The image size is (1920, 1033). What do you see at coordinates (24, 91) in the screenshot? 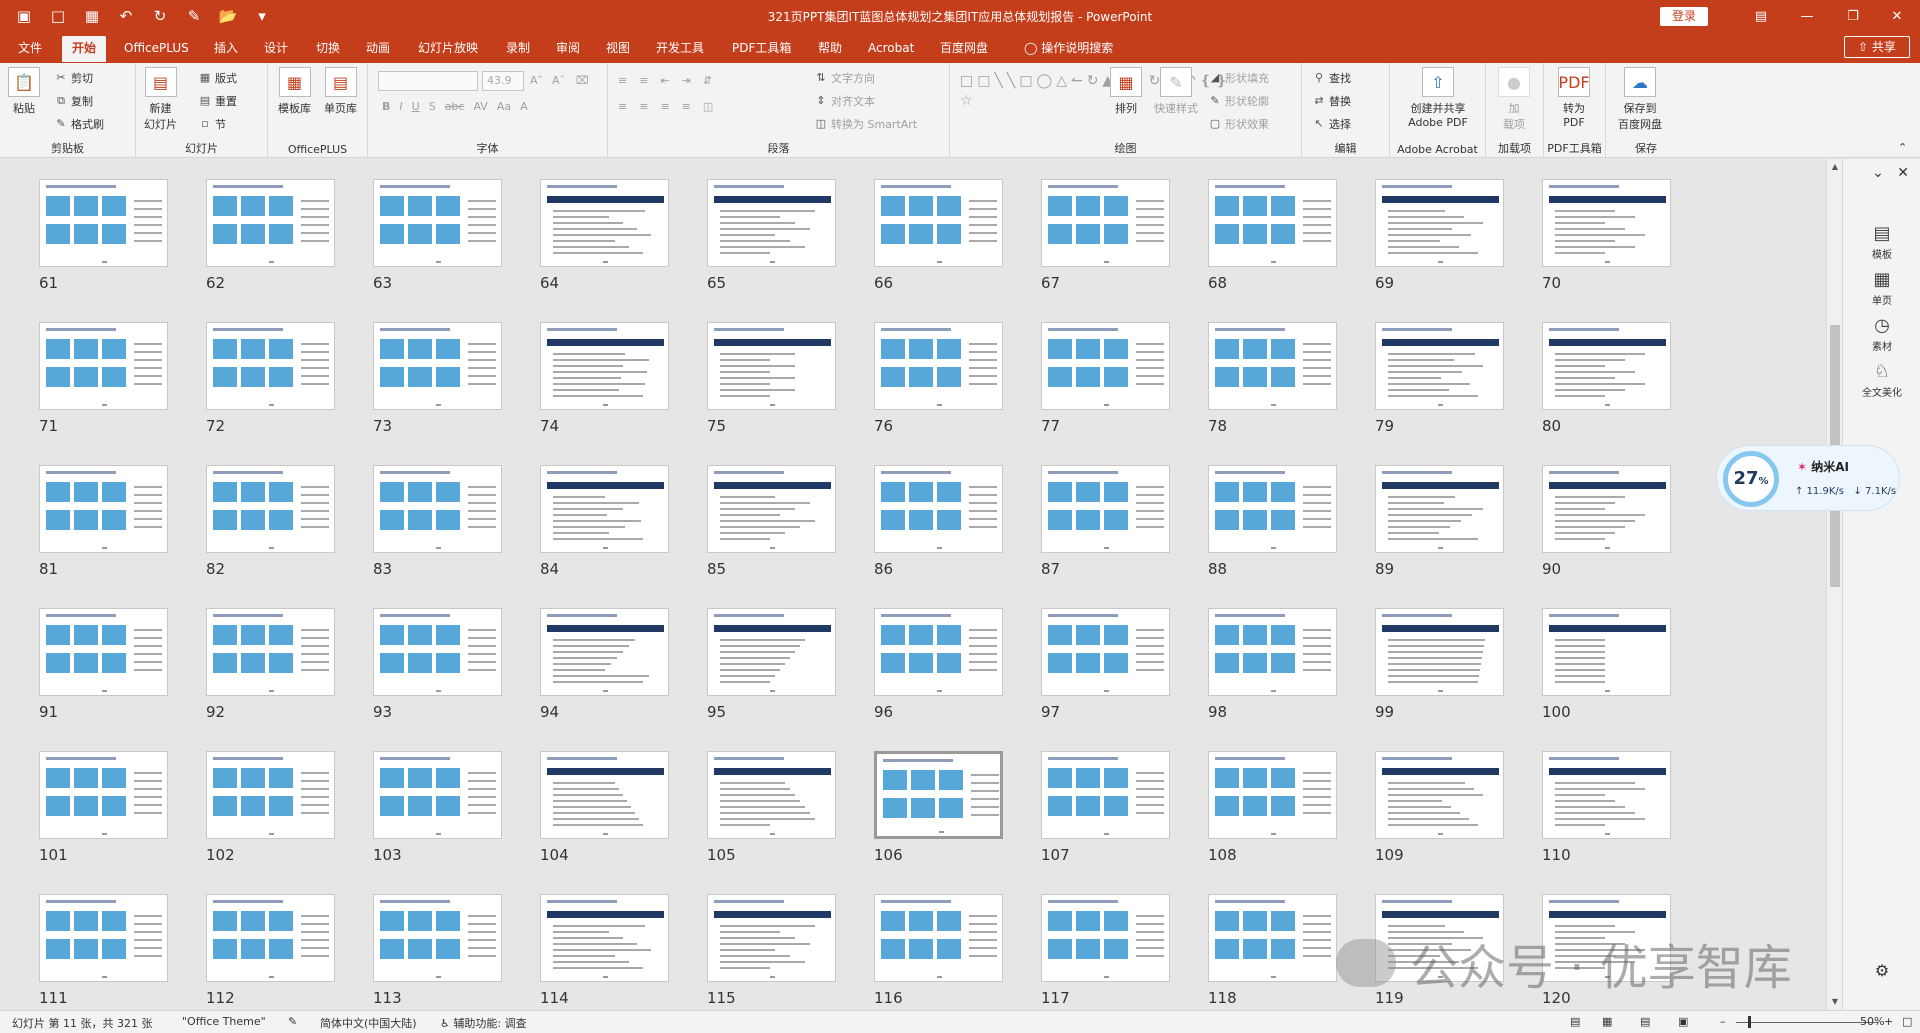
I see `paste-button: 📋 粘贴` at bounding box center [24, 91].